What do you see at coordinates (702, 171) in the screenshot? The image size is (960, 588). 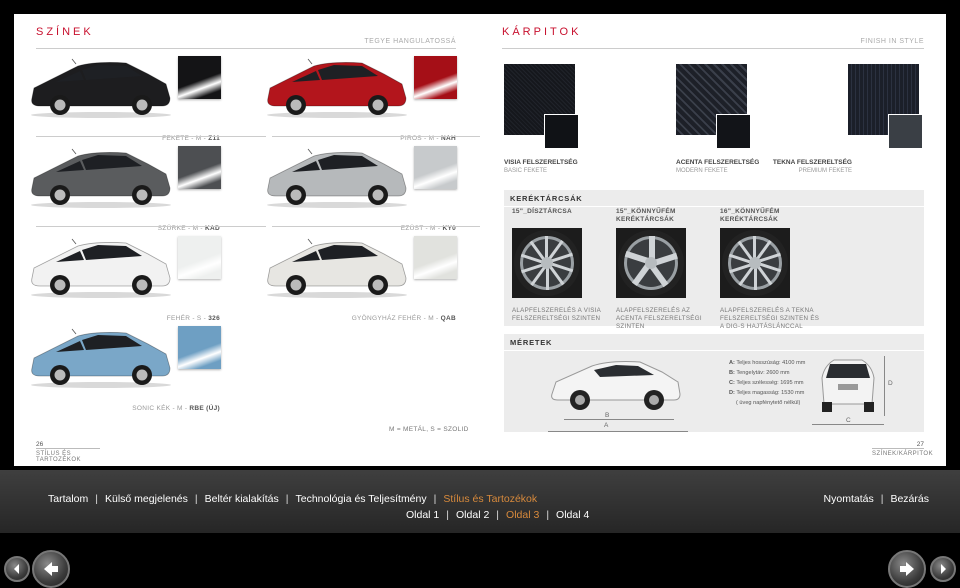 I see `fabric-sub: MODERN FEKETE` at bounding box center [702, 171].